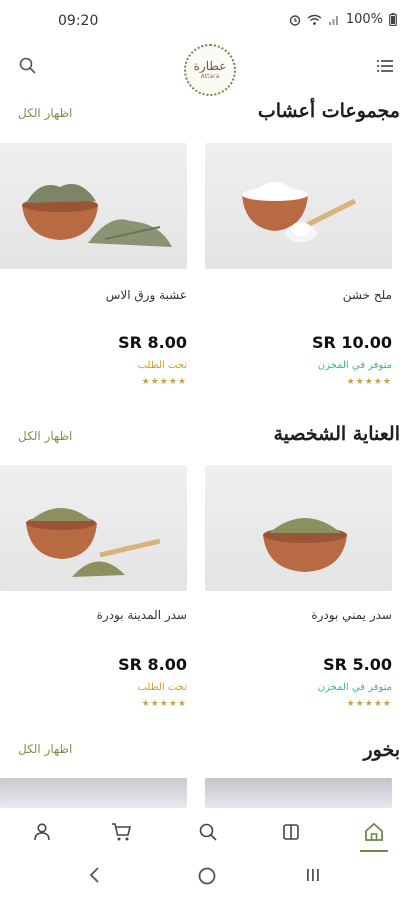 This screenshot has width=415, height=900. Describe the element at coordinates (314, 19) in the screenshot. I see `wifi-icon` at that location.